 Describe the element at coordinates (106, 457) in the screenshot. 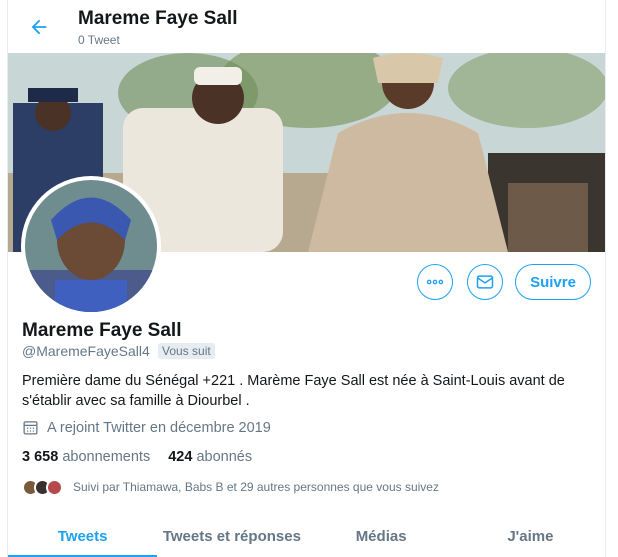

I see `following-label: abonnements` at that location.